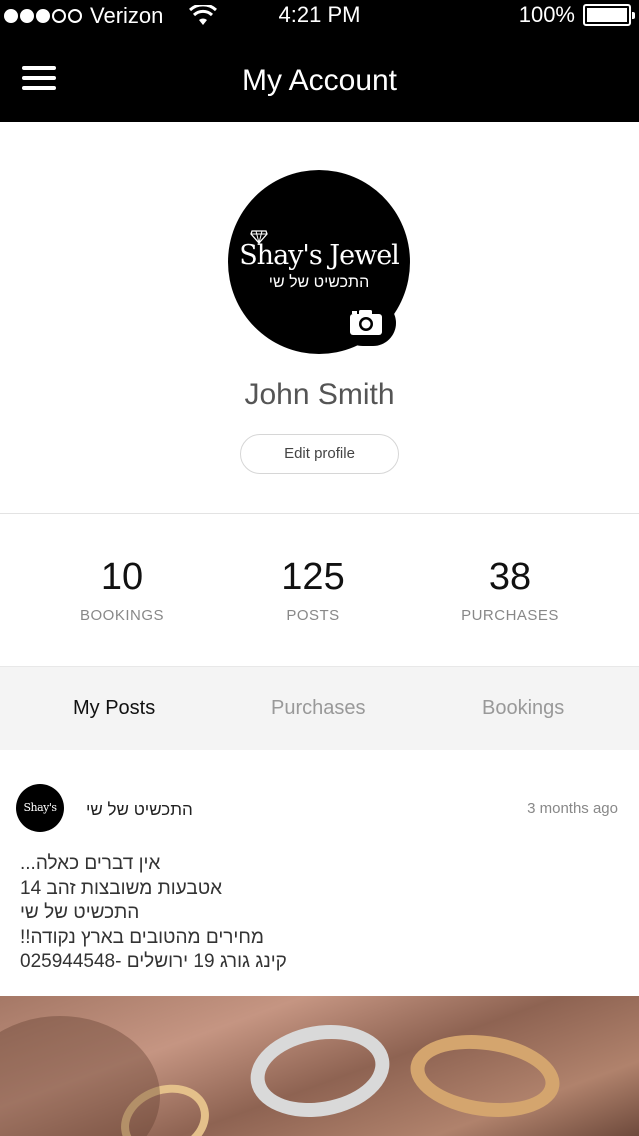  Describe the element at coordinates (153, 961) in the screenshot. I see `post-line: קינג גורג 19 ירושלים -025944548` at that location.